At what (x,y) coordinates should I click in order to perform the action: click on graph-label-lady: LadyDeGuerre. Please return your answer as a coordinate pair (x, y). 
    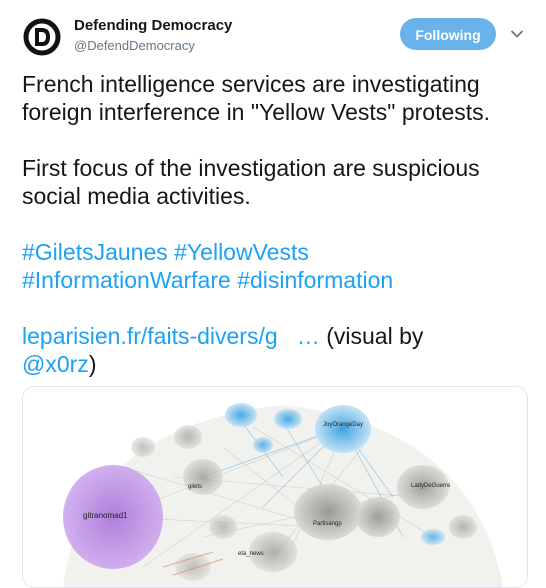
    Looking at the image, I should click on (431, 486).